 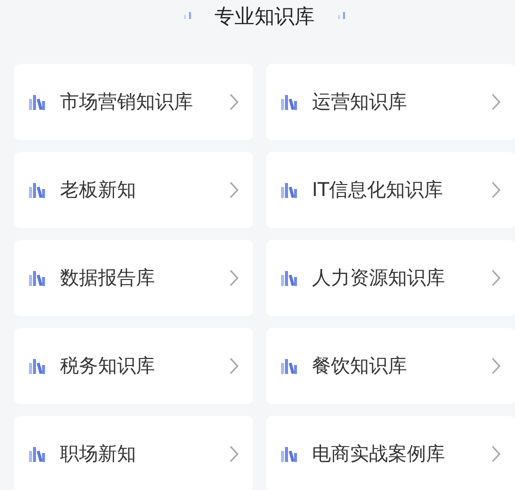 I want to click on knowledge-base-card: 数据报告库, so click(x=133, y=278).